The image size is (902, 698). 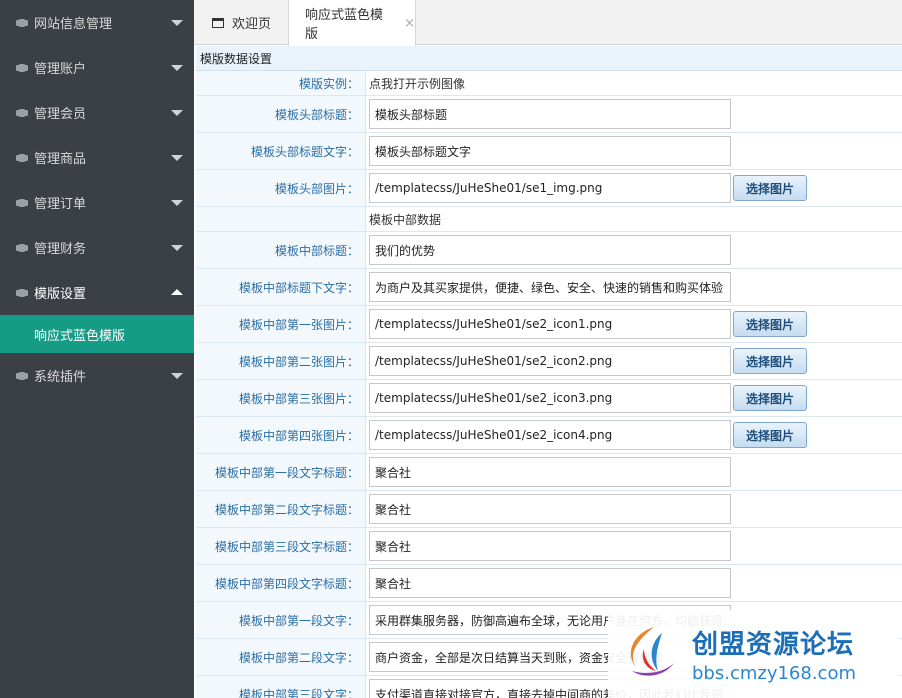 I want to click on form-row: 模版实例： 点我打开示例图像, so click(x=549, y=83).